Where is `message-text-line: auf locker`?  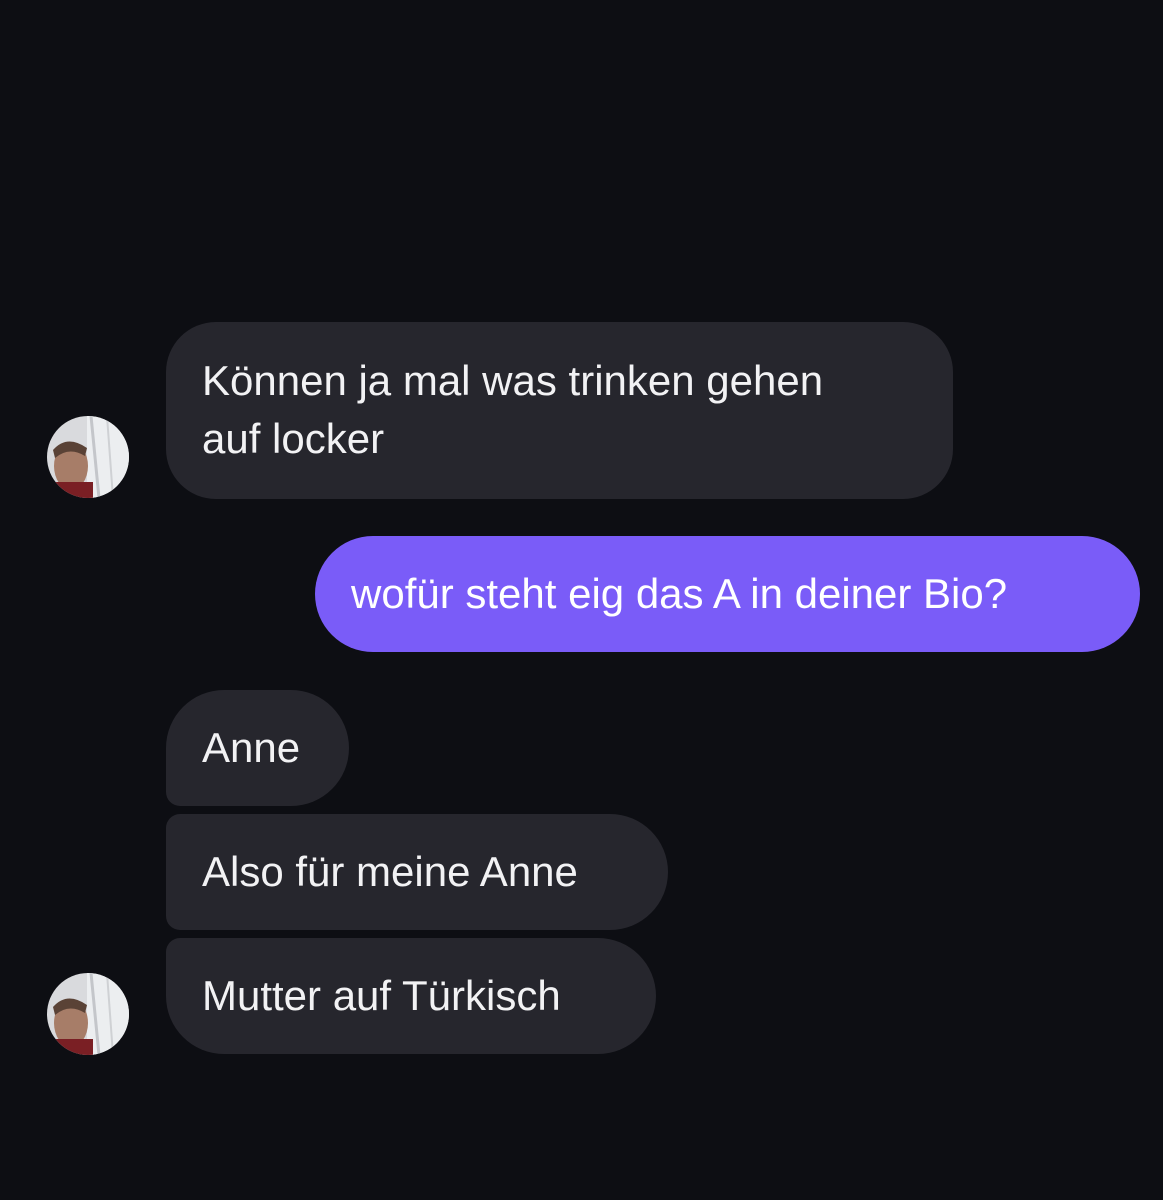 message-text-line: auf locker is located at coordinates (293, 438).